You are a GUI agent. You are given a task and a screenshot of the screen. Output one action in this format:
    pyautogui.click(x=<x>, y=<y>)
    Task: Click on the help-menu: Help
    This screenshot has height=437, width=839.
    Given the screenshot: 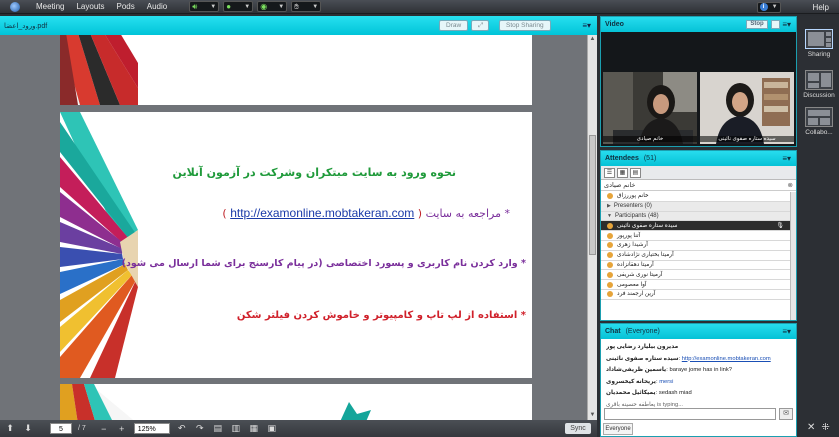 What is the action you would take?
    pyautogui.click(x=821, y=7)
    